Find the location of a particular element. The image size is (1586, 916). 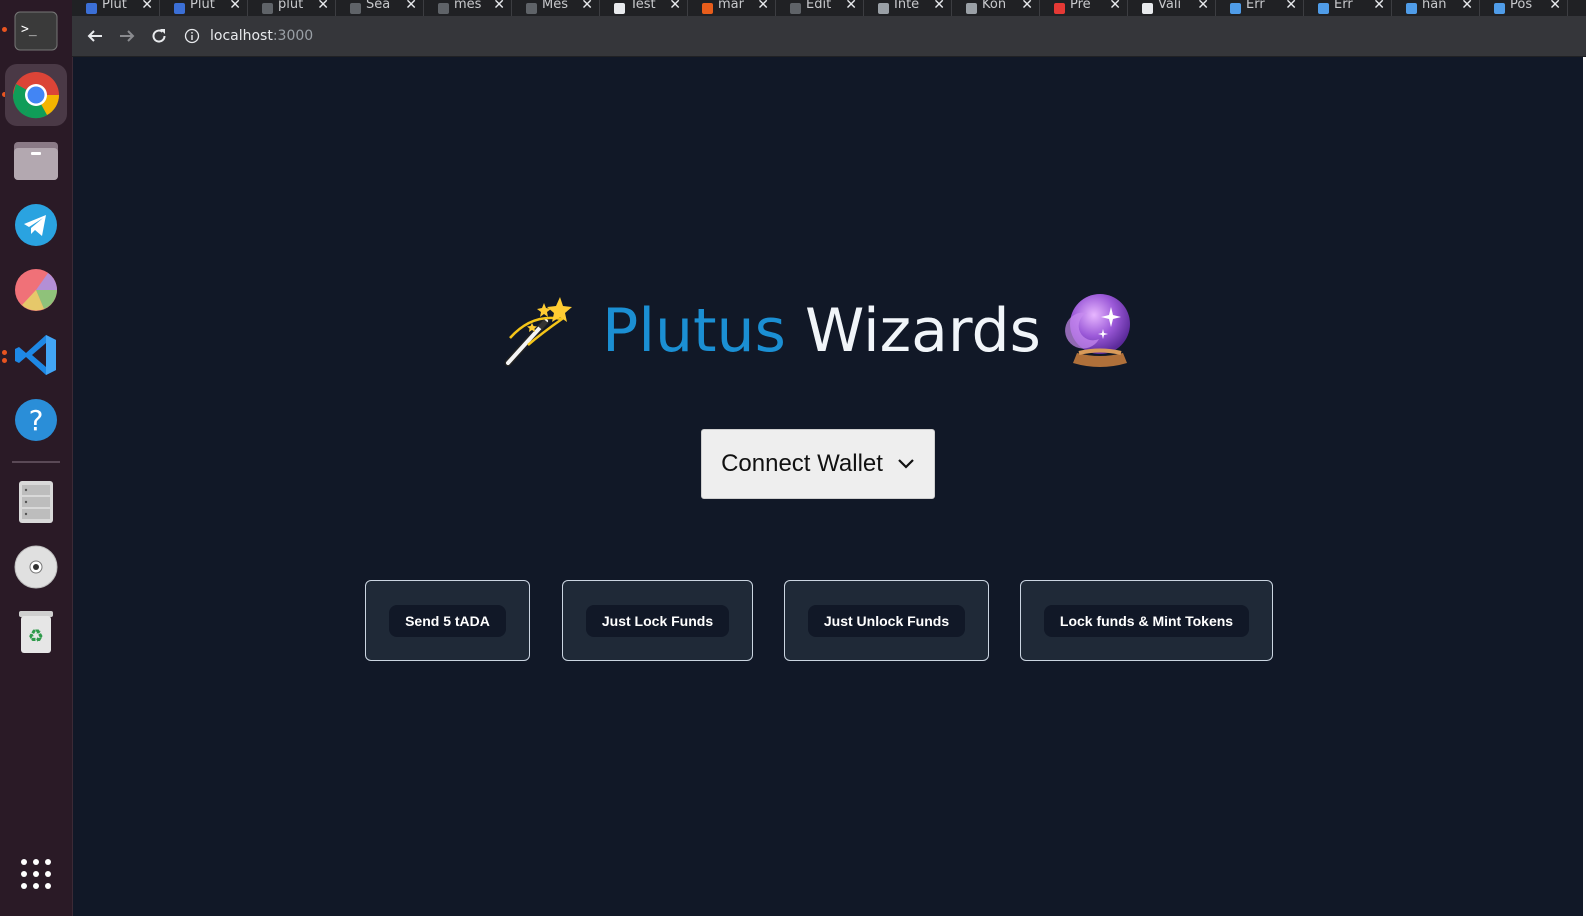

vscode-icon is located at coordinates (36, 355).